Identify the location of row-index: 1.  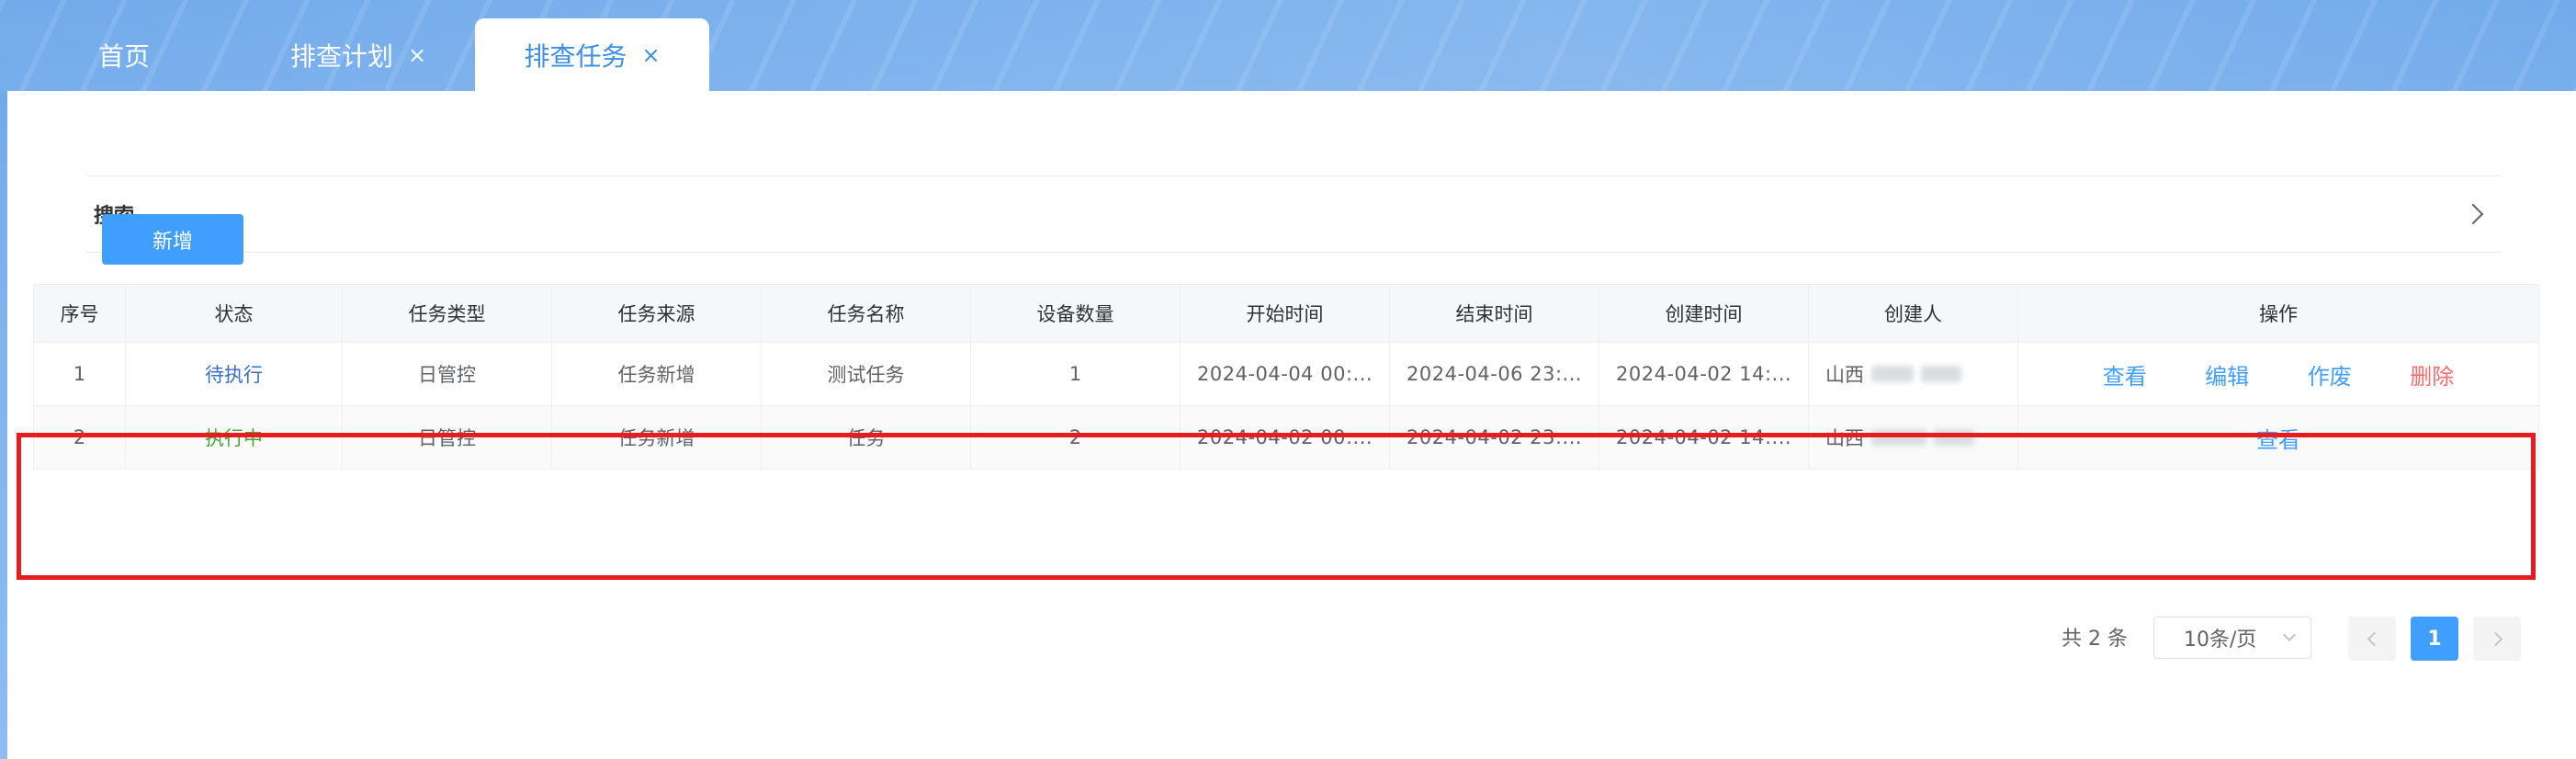
(80, 374).